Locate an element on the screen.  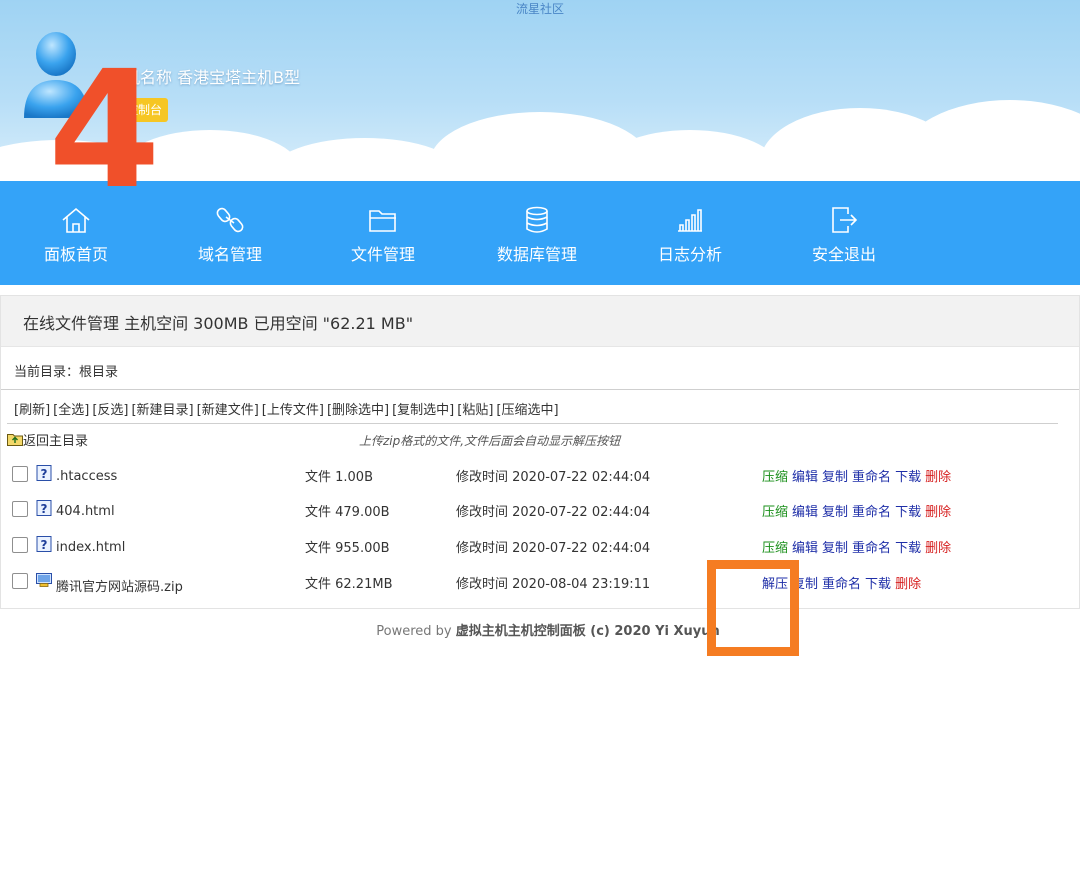
main-nav: 面板首页 域名管理 文件管理 数据库管理 日志分析 安全退出 is located at coordinates (540, 233).